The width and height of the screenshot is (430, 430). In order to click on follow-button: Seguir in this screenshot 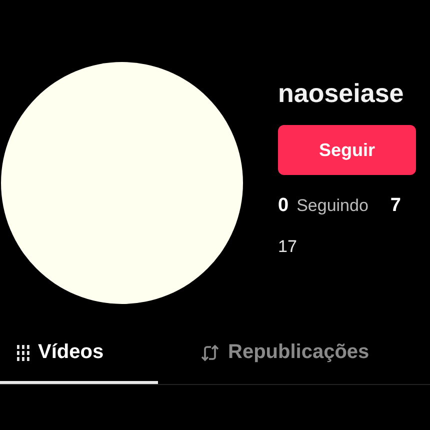, I will do `click(347, 150)`.